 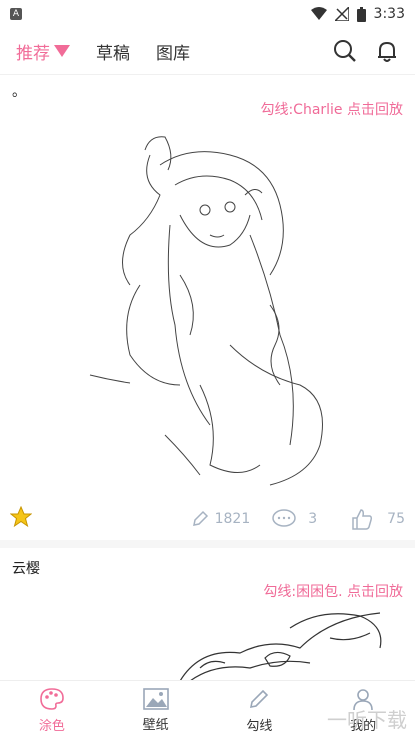 What do you see at coordinates (341, 14) in the screenshot?
I see `no-signal-icon` at bounding box center [341, 14].